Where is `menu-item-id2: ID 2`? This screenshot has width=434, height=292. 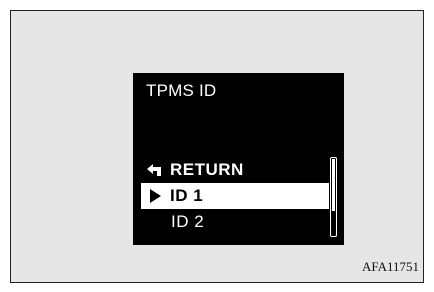
menu-item-id2: ID 2 is located at coordinates (235, 222).